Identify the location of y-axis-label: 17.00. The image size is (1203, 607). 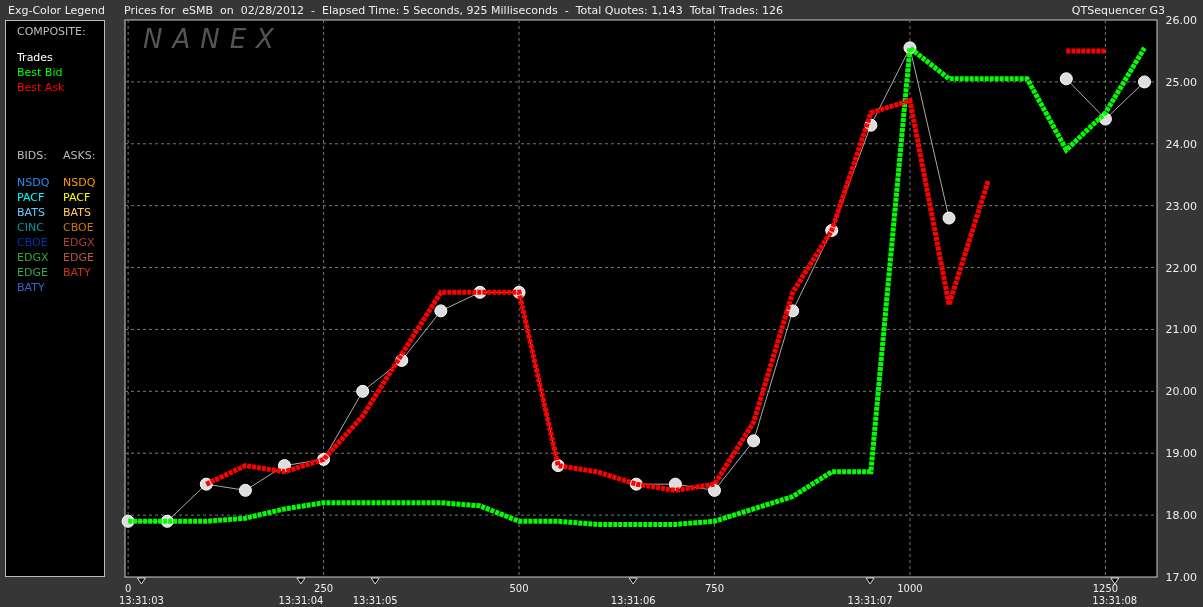
(1181, 577).